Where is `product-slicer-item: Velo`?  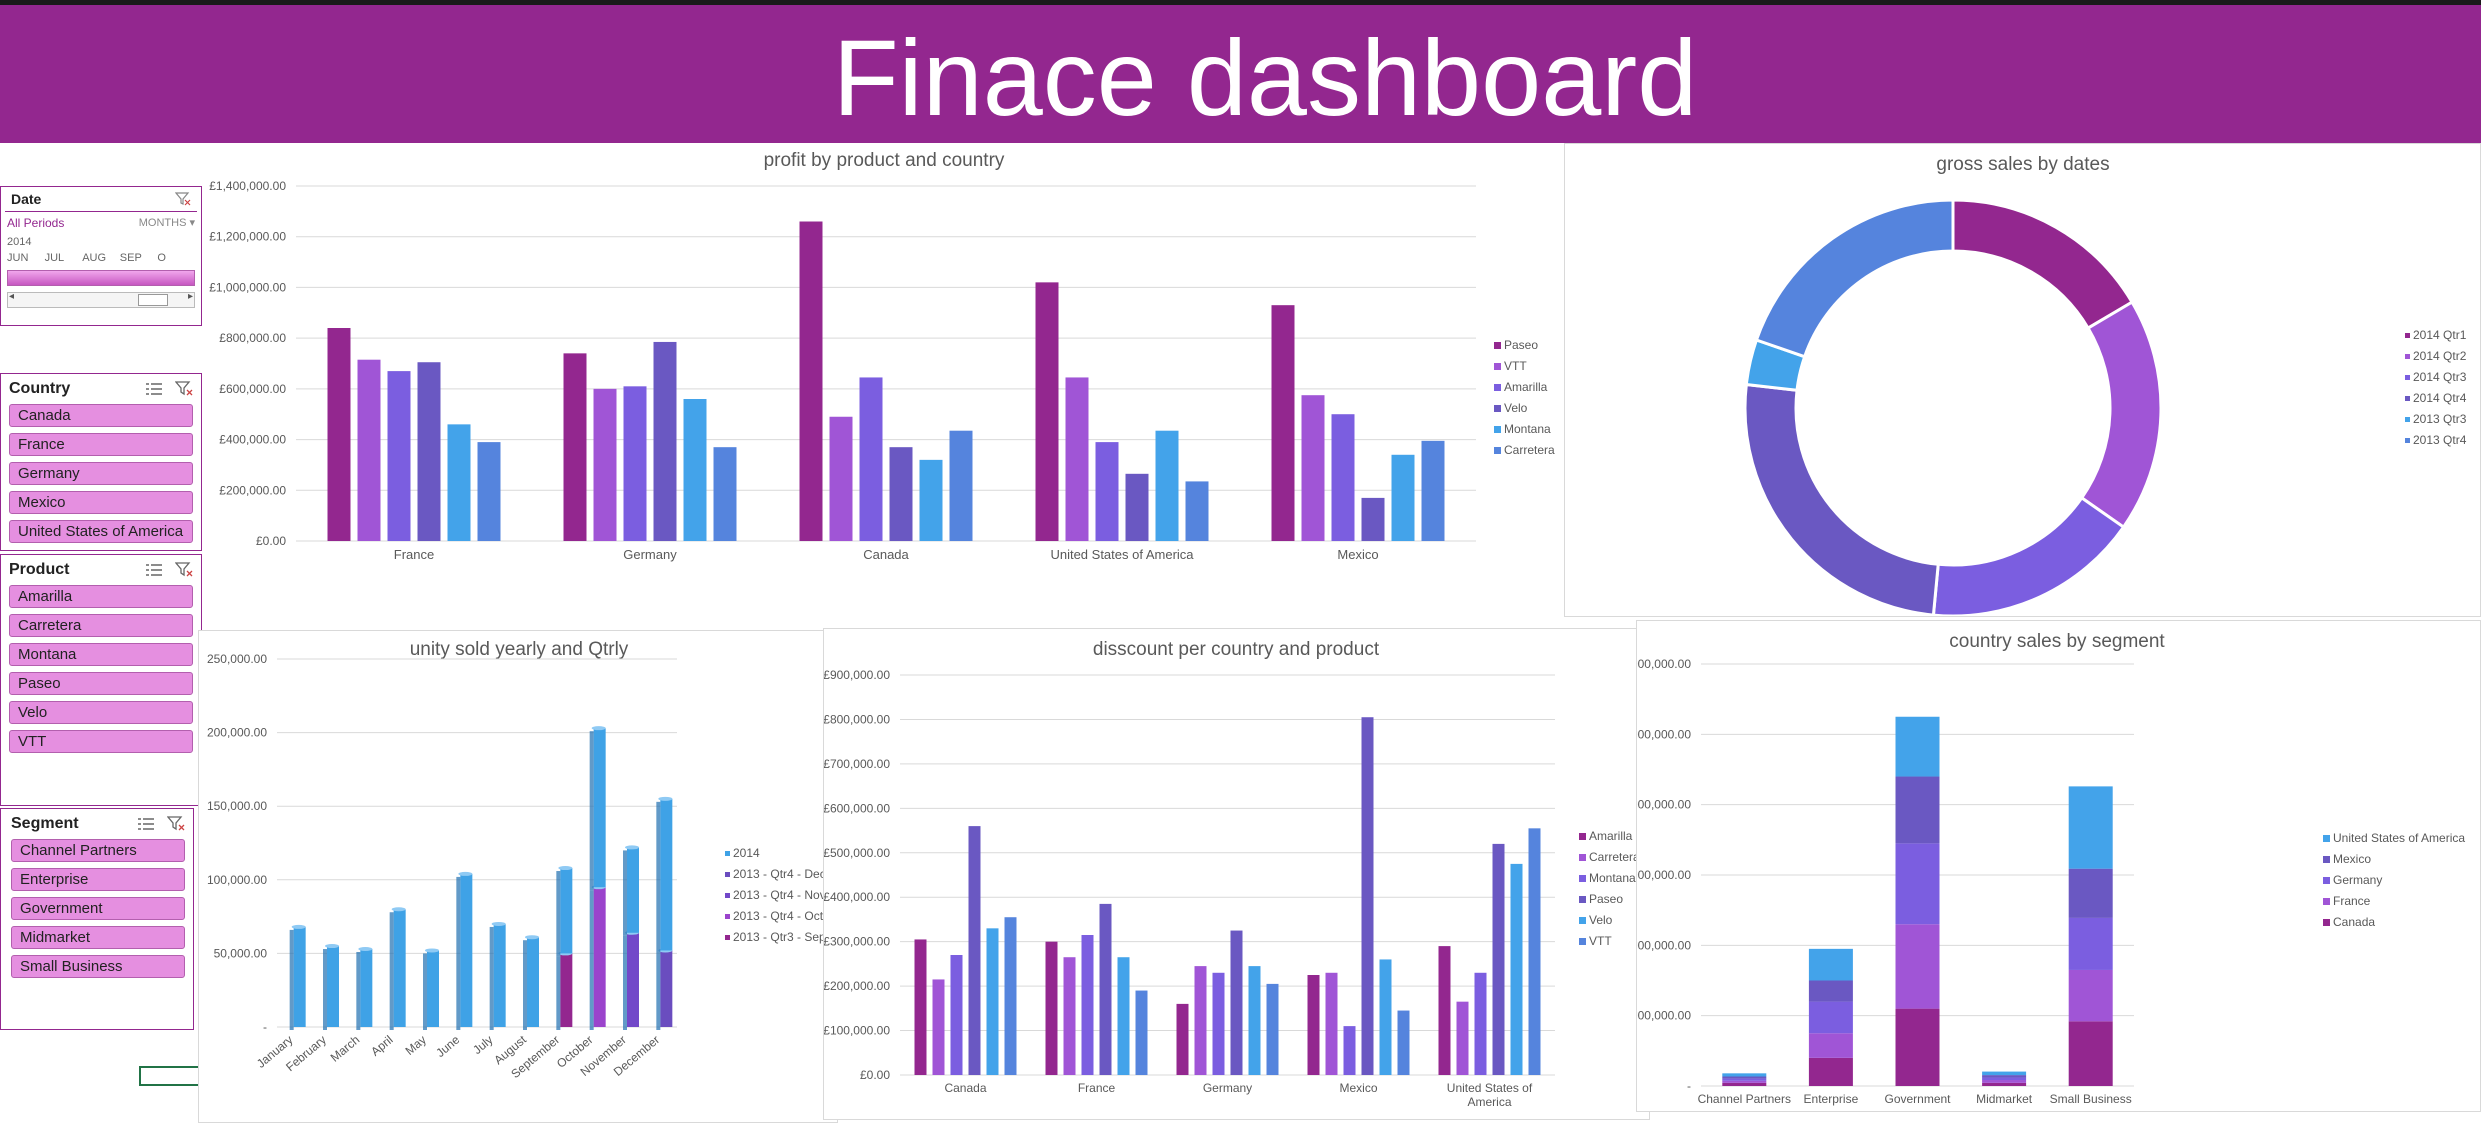
product-slicer-item: Velo is located at coordinates (101, 712).